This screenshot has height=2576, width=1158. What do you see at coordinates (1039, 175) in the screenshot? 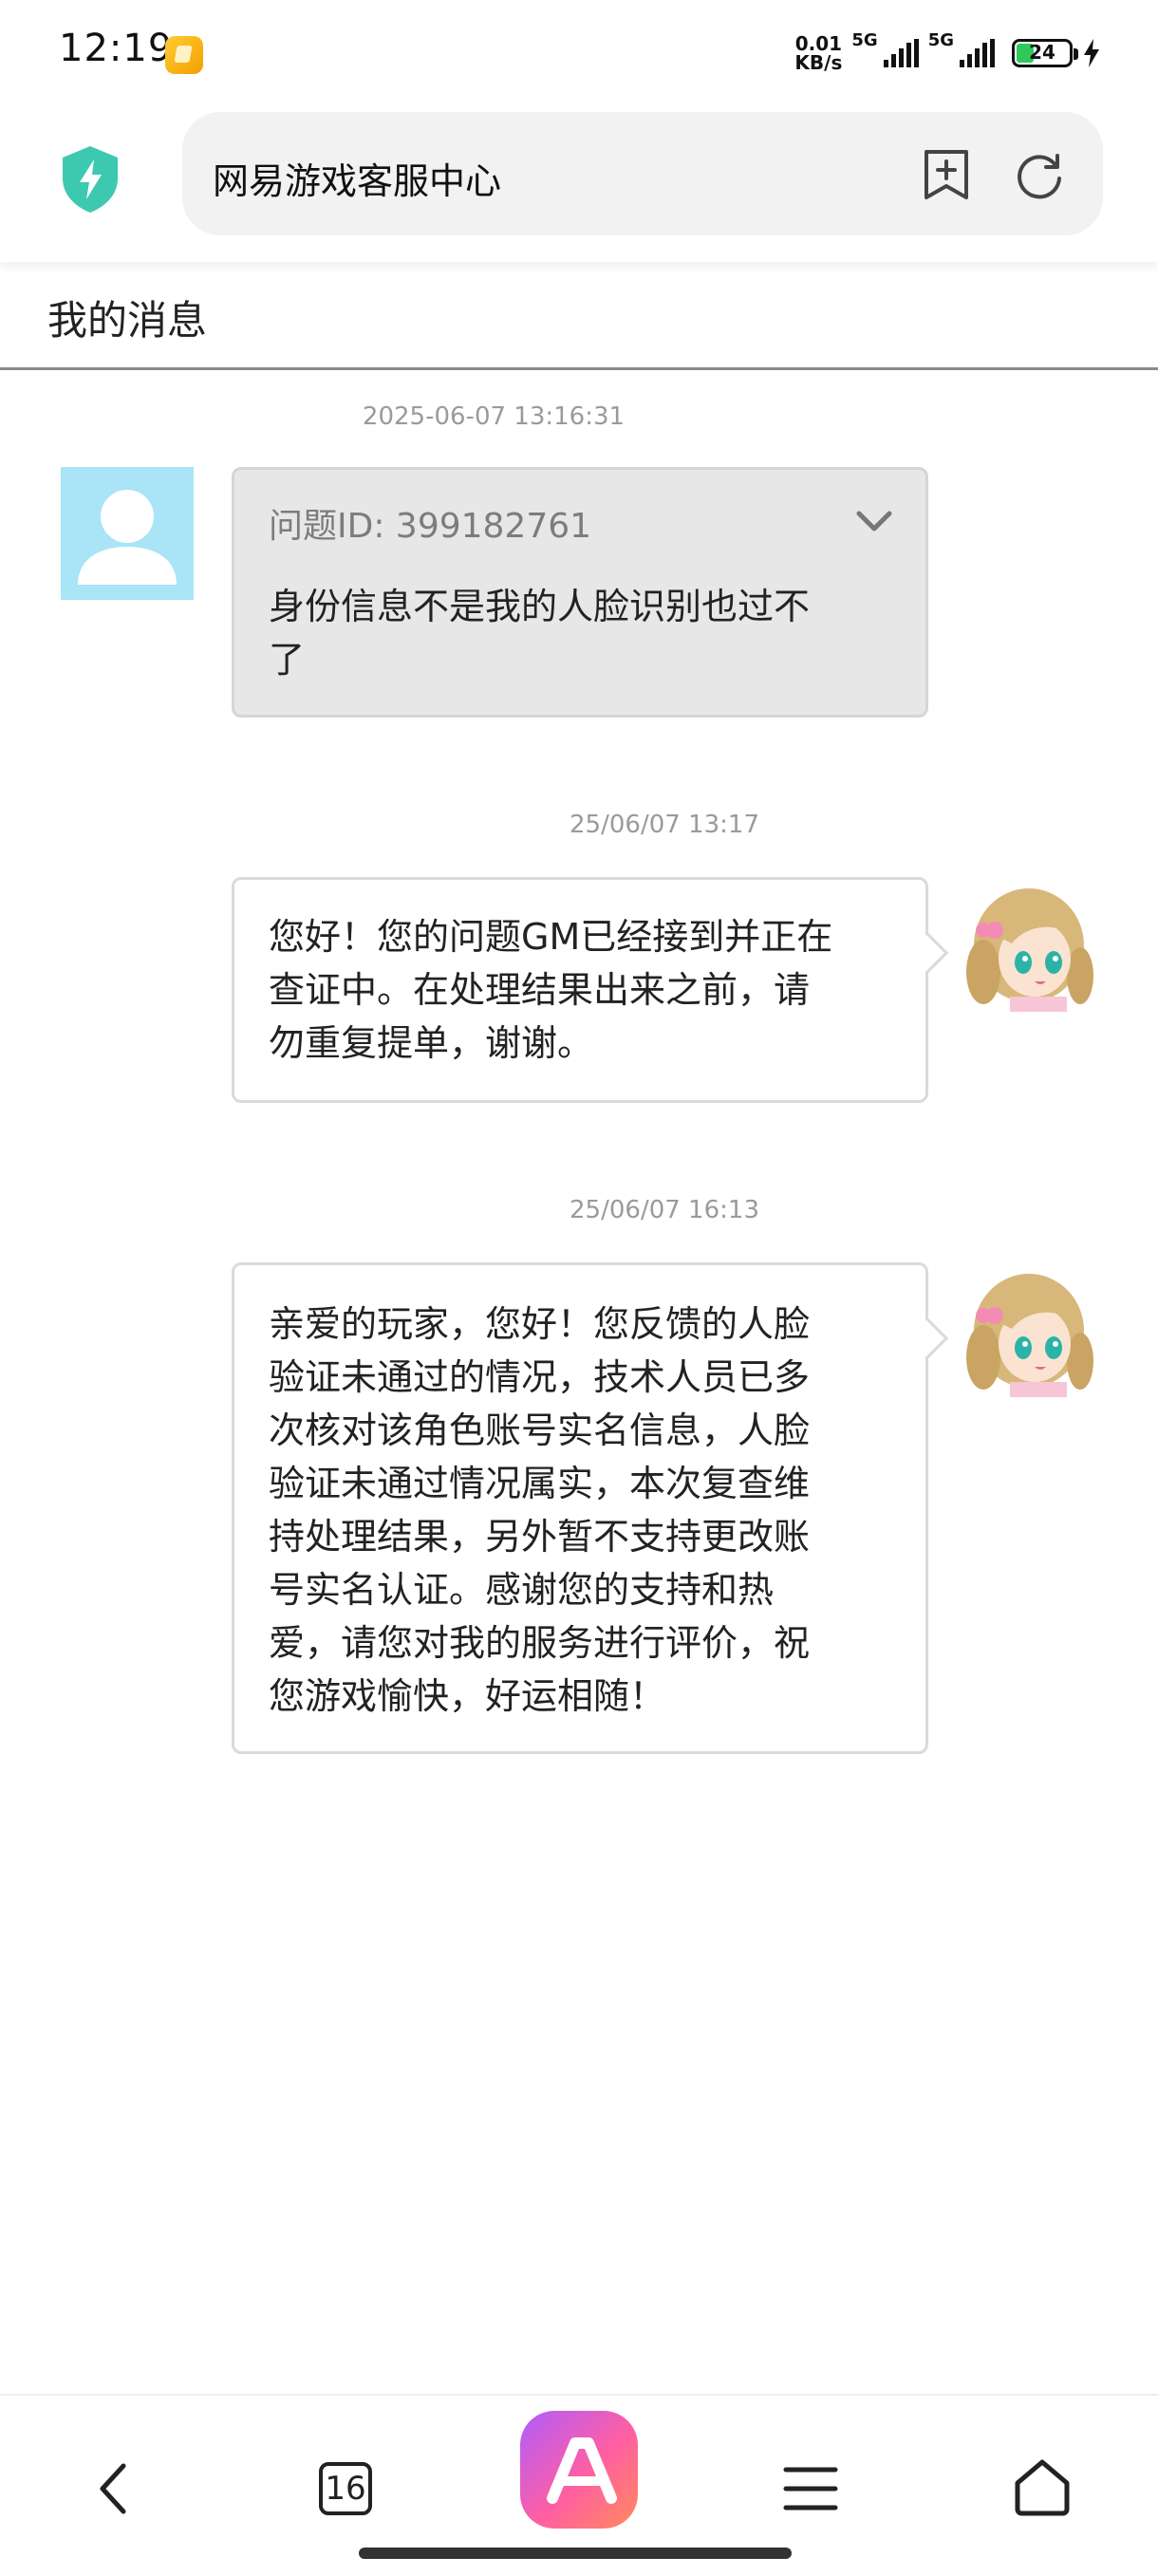
I see `refresh-icon` at bounding box center [1039, 175].